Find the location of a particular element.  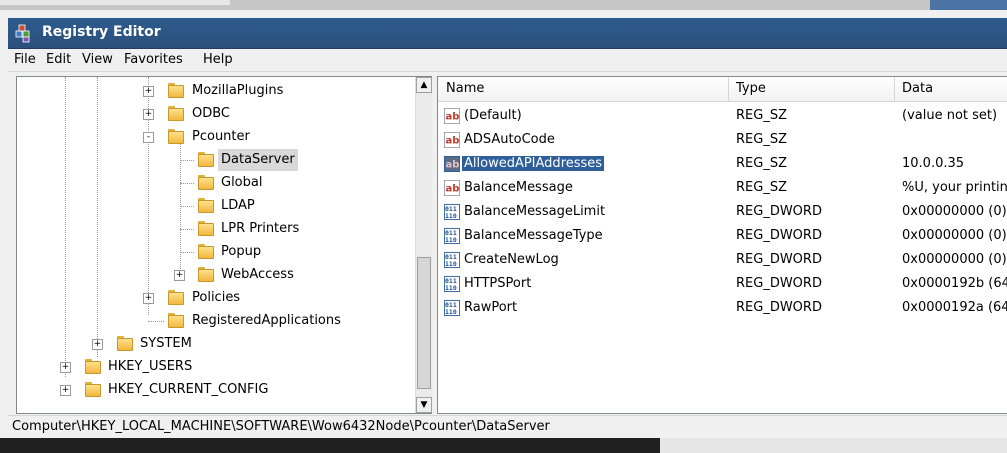

tree-item-label: SYSTEM is located at coordinates (166, 343).